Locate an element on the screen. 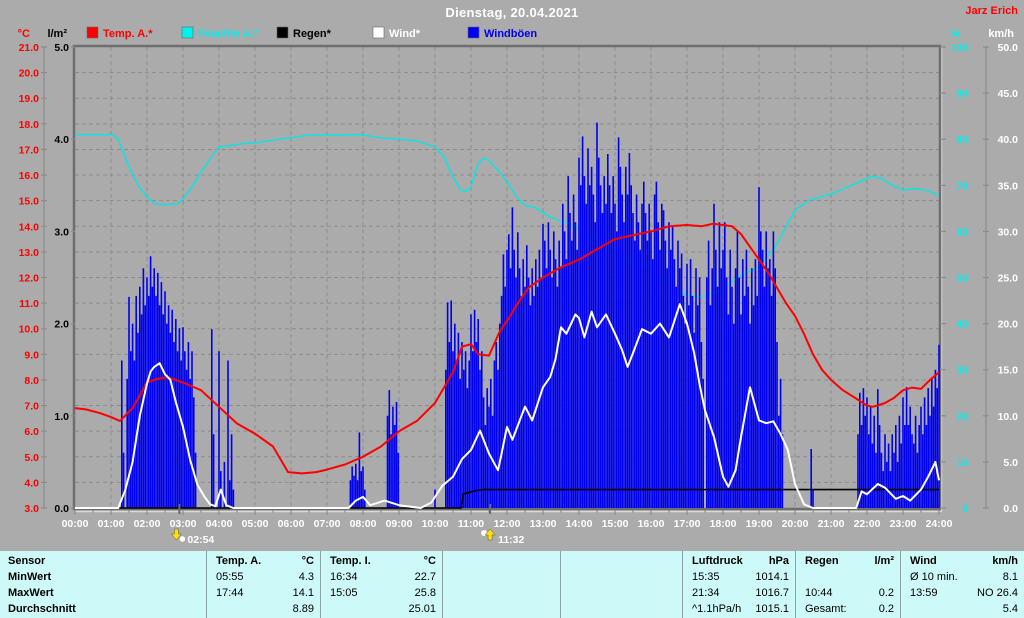 The height and width of the screenshot is (618, 1024). stats-cell-time: 05:55 is located at coordinates (230, 577).